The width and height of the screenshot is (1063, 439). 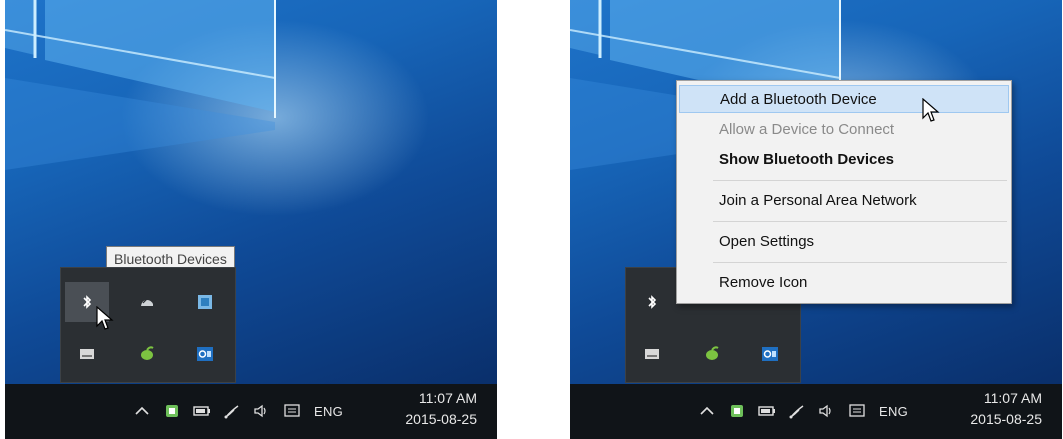 I want to click on tray-overflow-popup, so click(x=148, y=325).